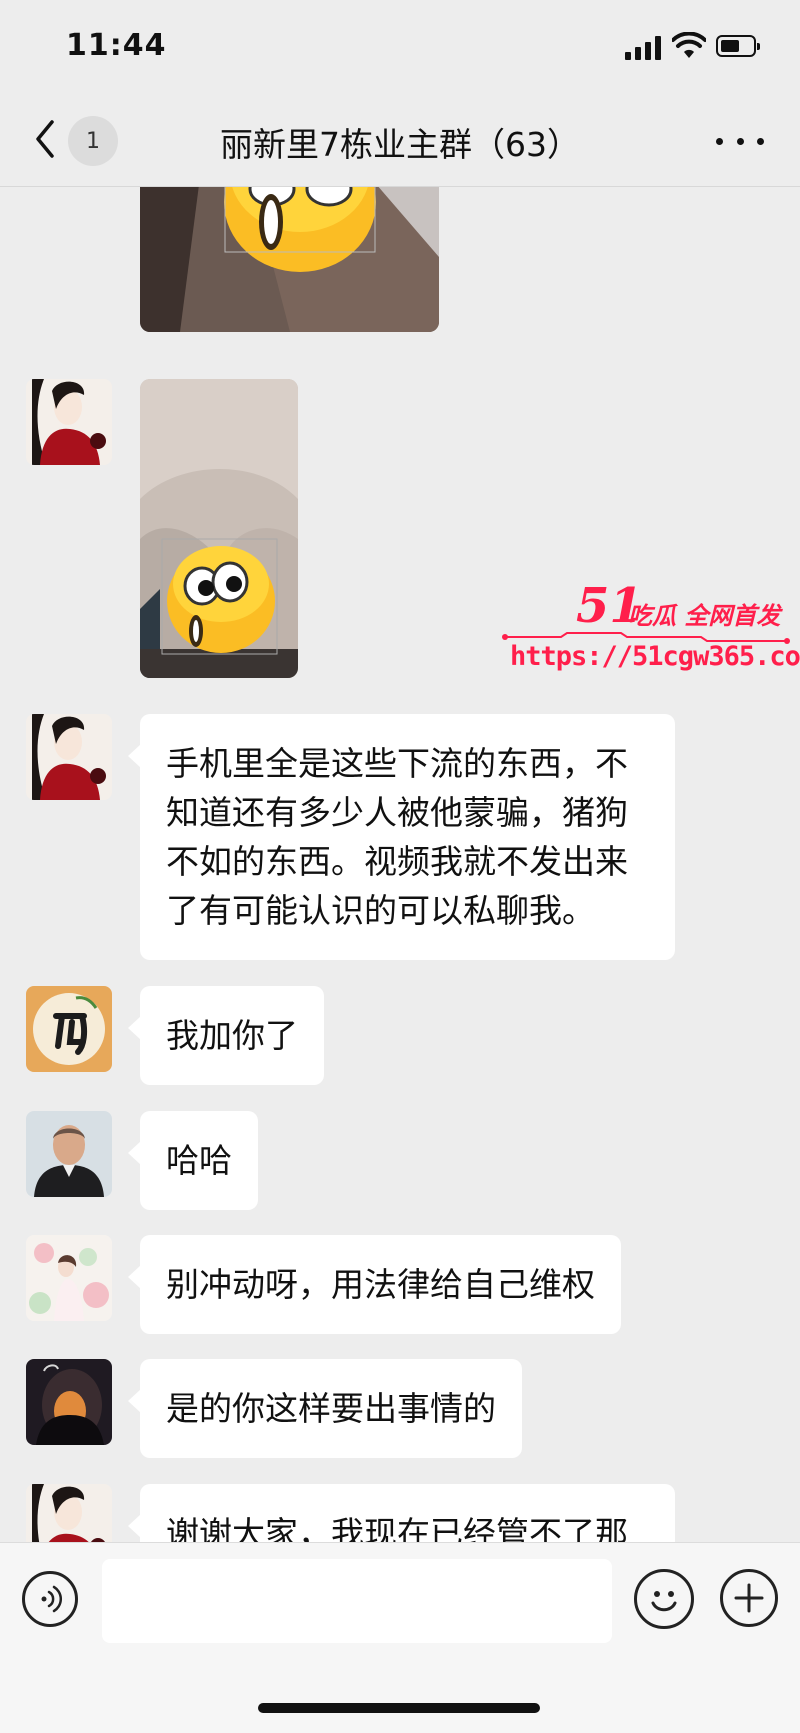 The width and height of the screenshot is (800, 1733). What do you see at coordinates (730, 46) in the screenshot?
I see `battery-level` at bounding box center [730, 46].